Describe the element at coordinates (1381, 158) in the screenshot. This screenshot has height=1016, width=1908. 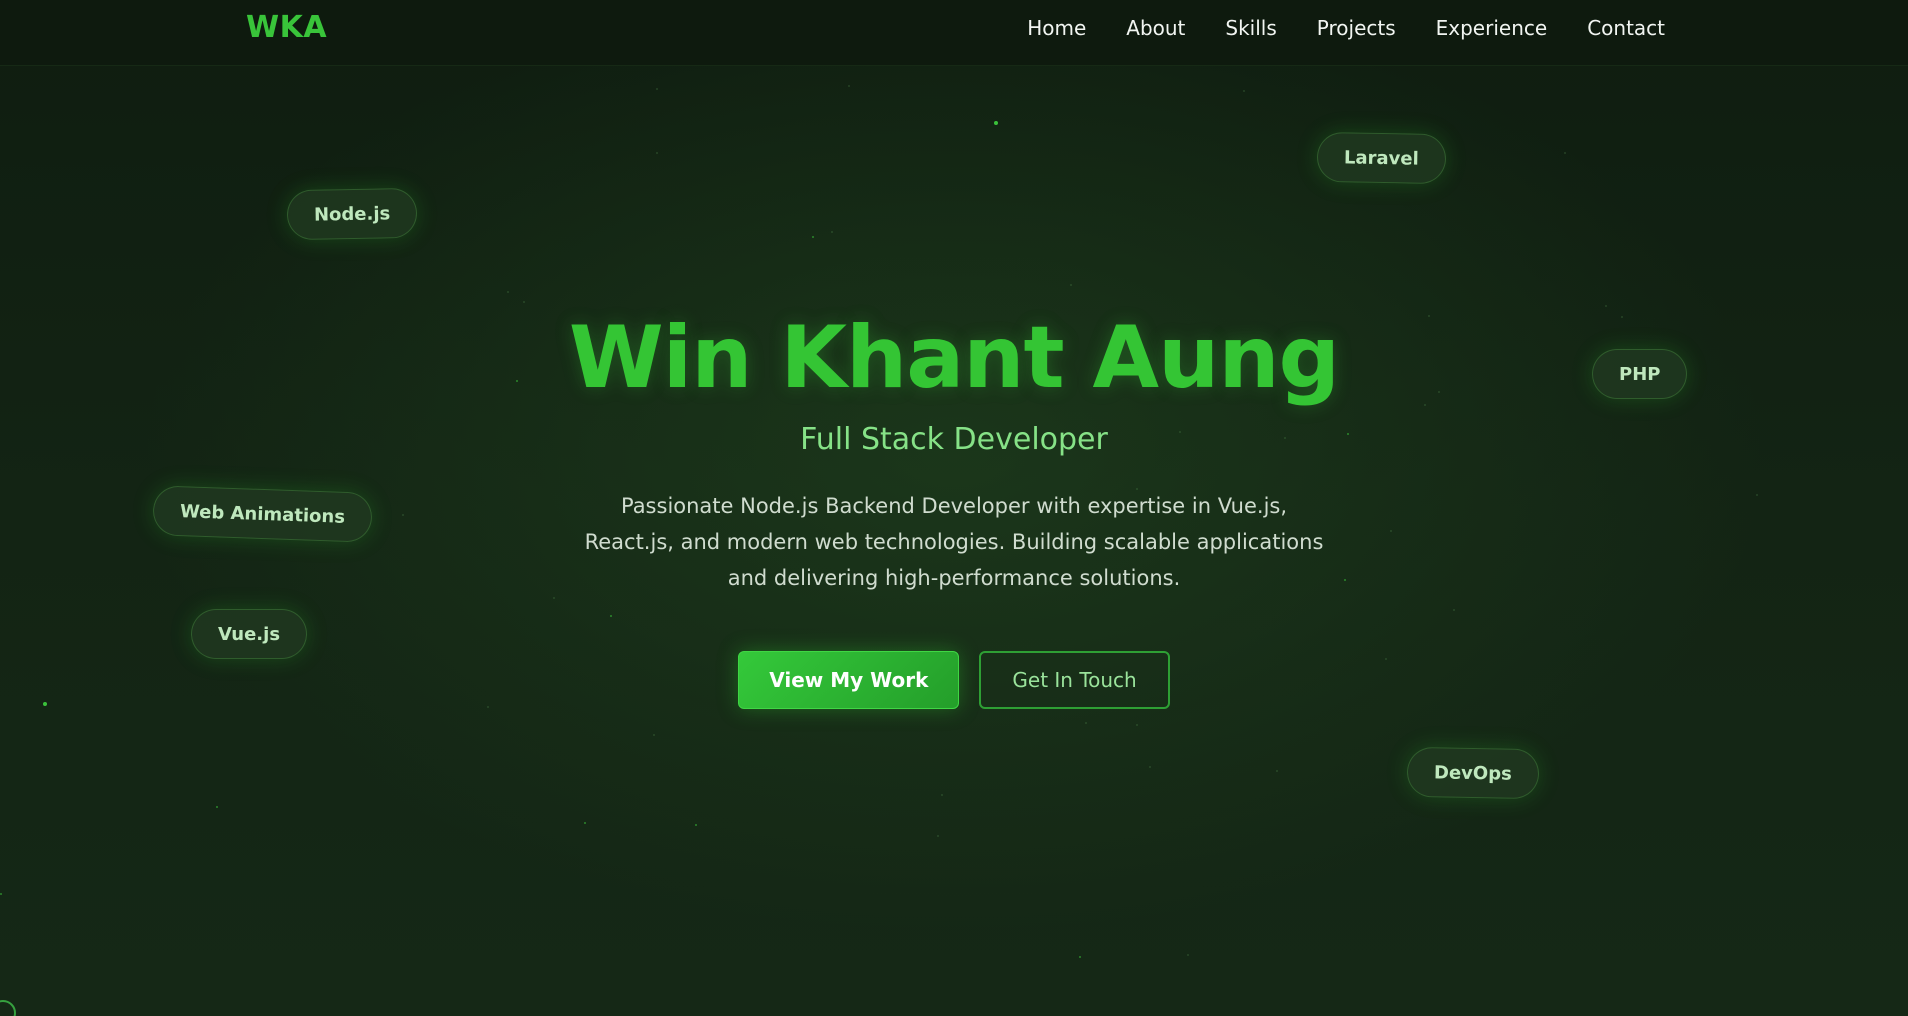
I see `tag-laravel: Laravel` at that location.